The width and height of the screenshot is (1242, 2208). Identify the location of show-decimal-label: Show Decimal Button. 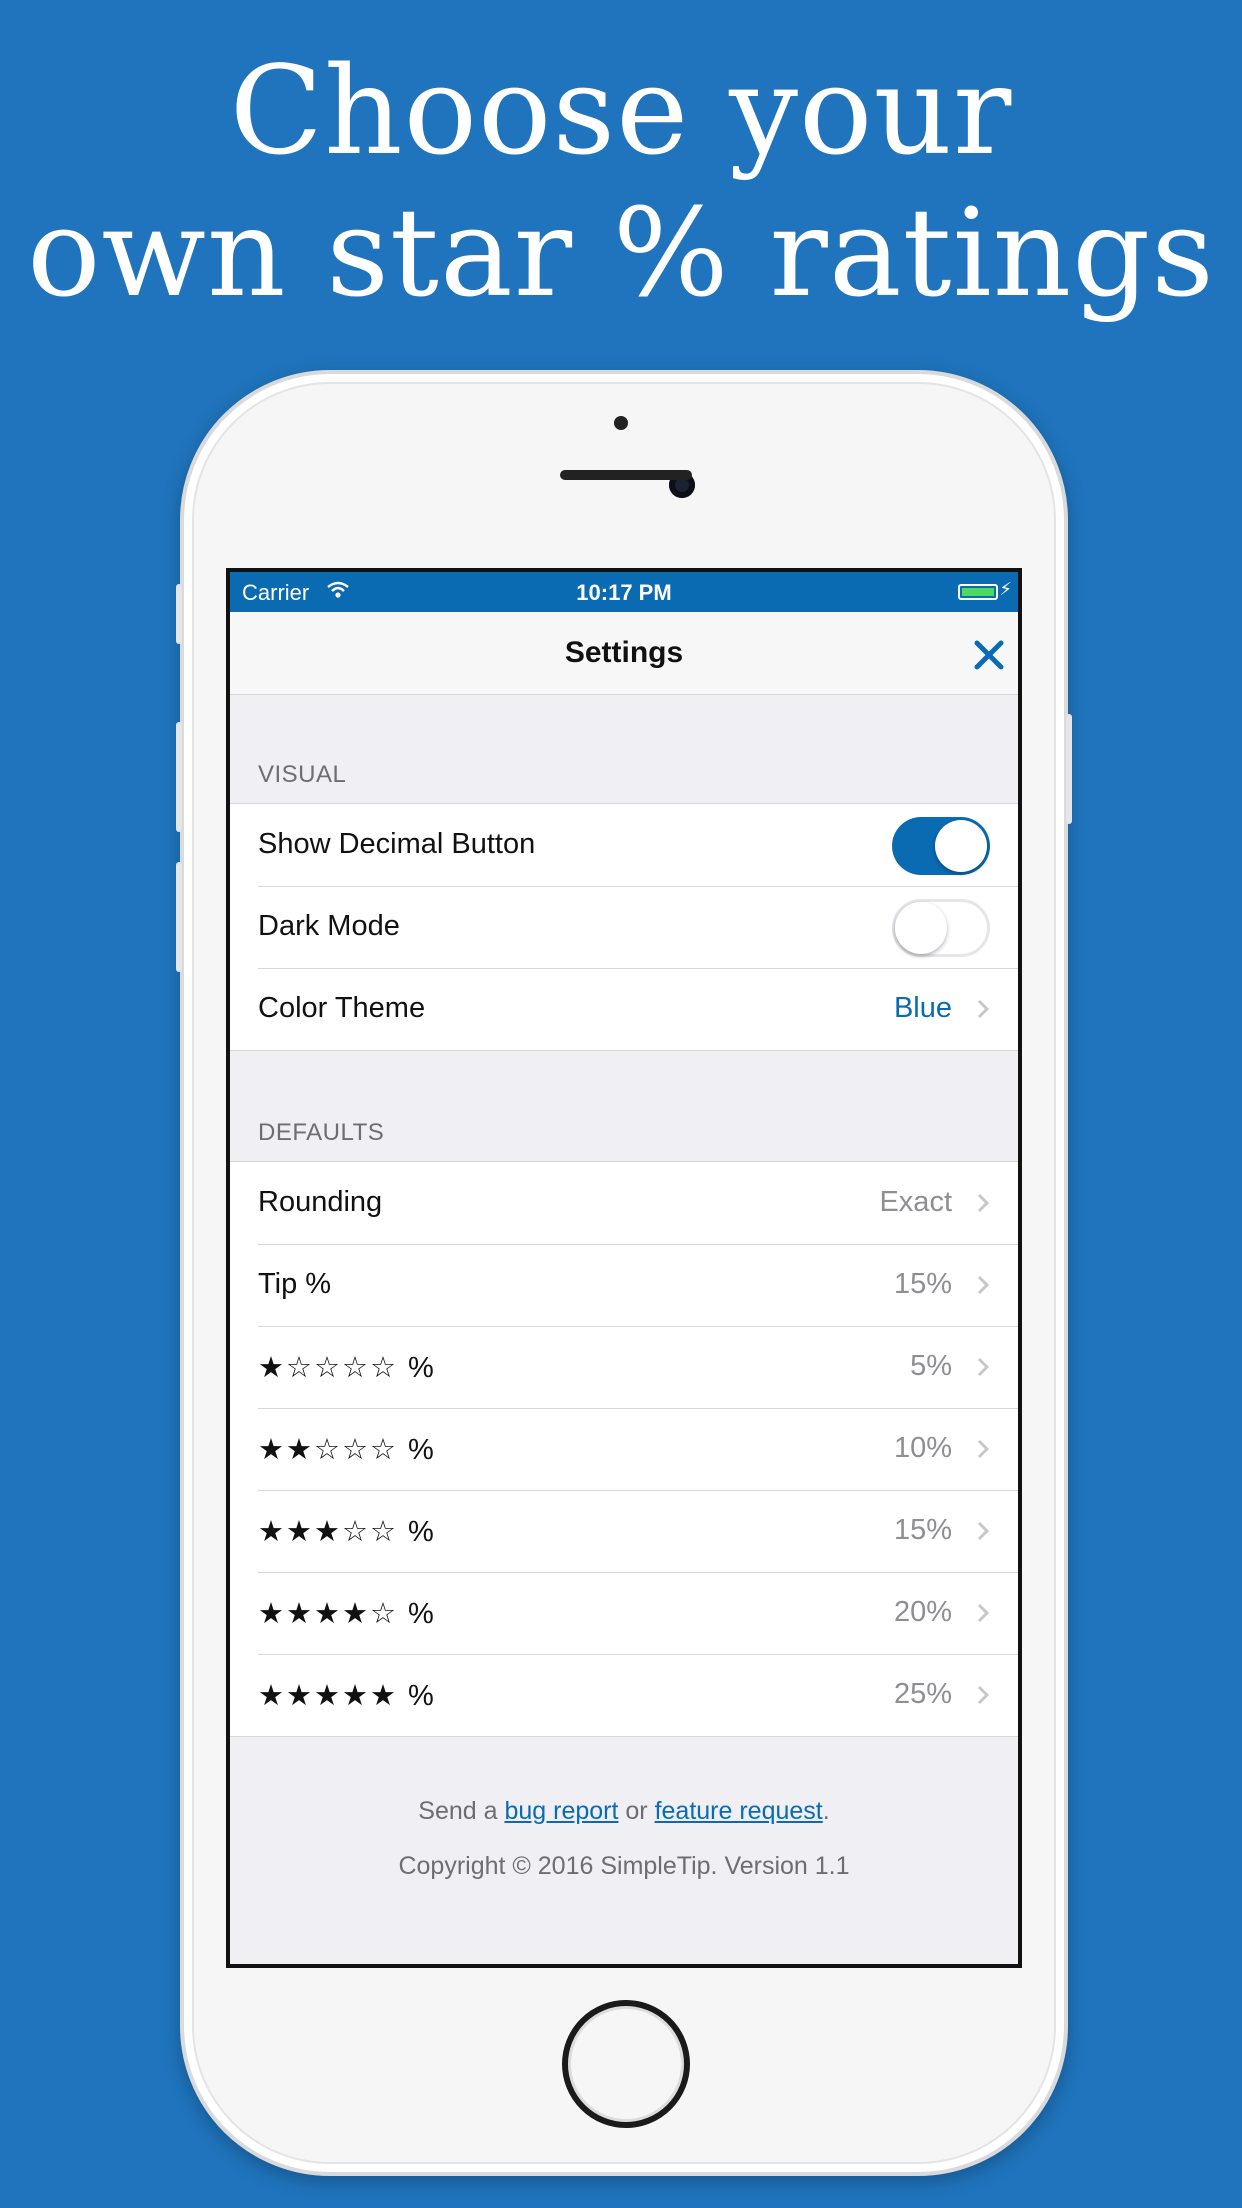
(397, 844).